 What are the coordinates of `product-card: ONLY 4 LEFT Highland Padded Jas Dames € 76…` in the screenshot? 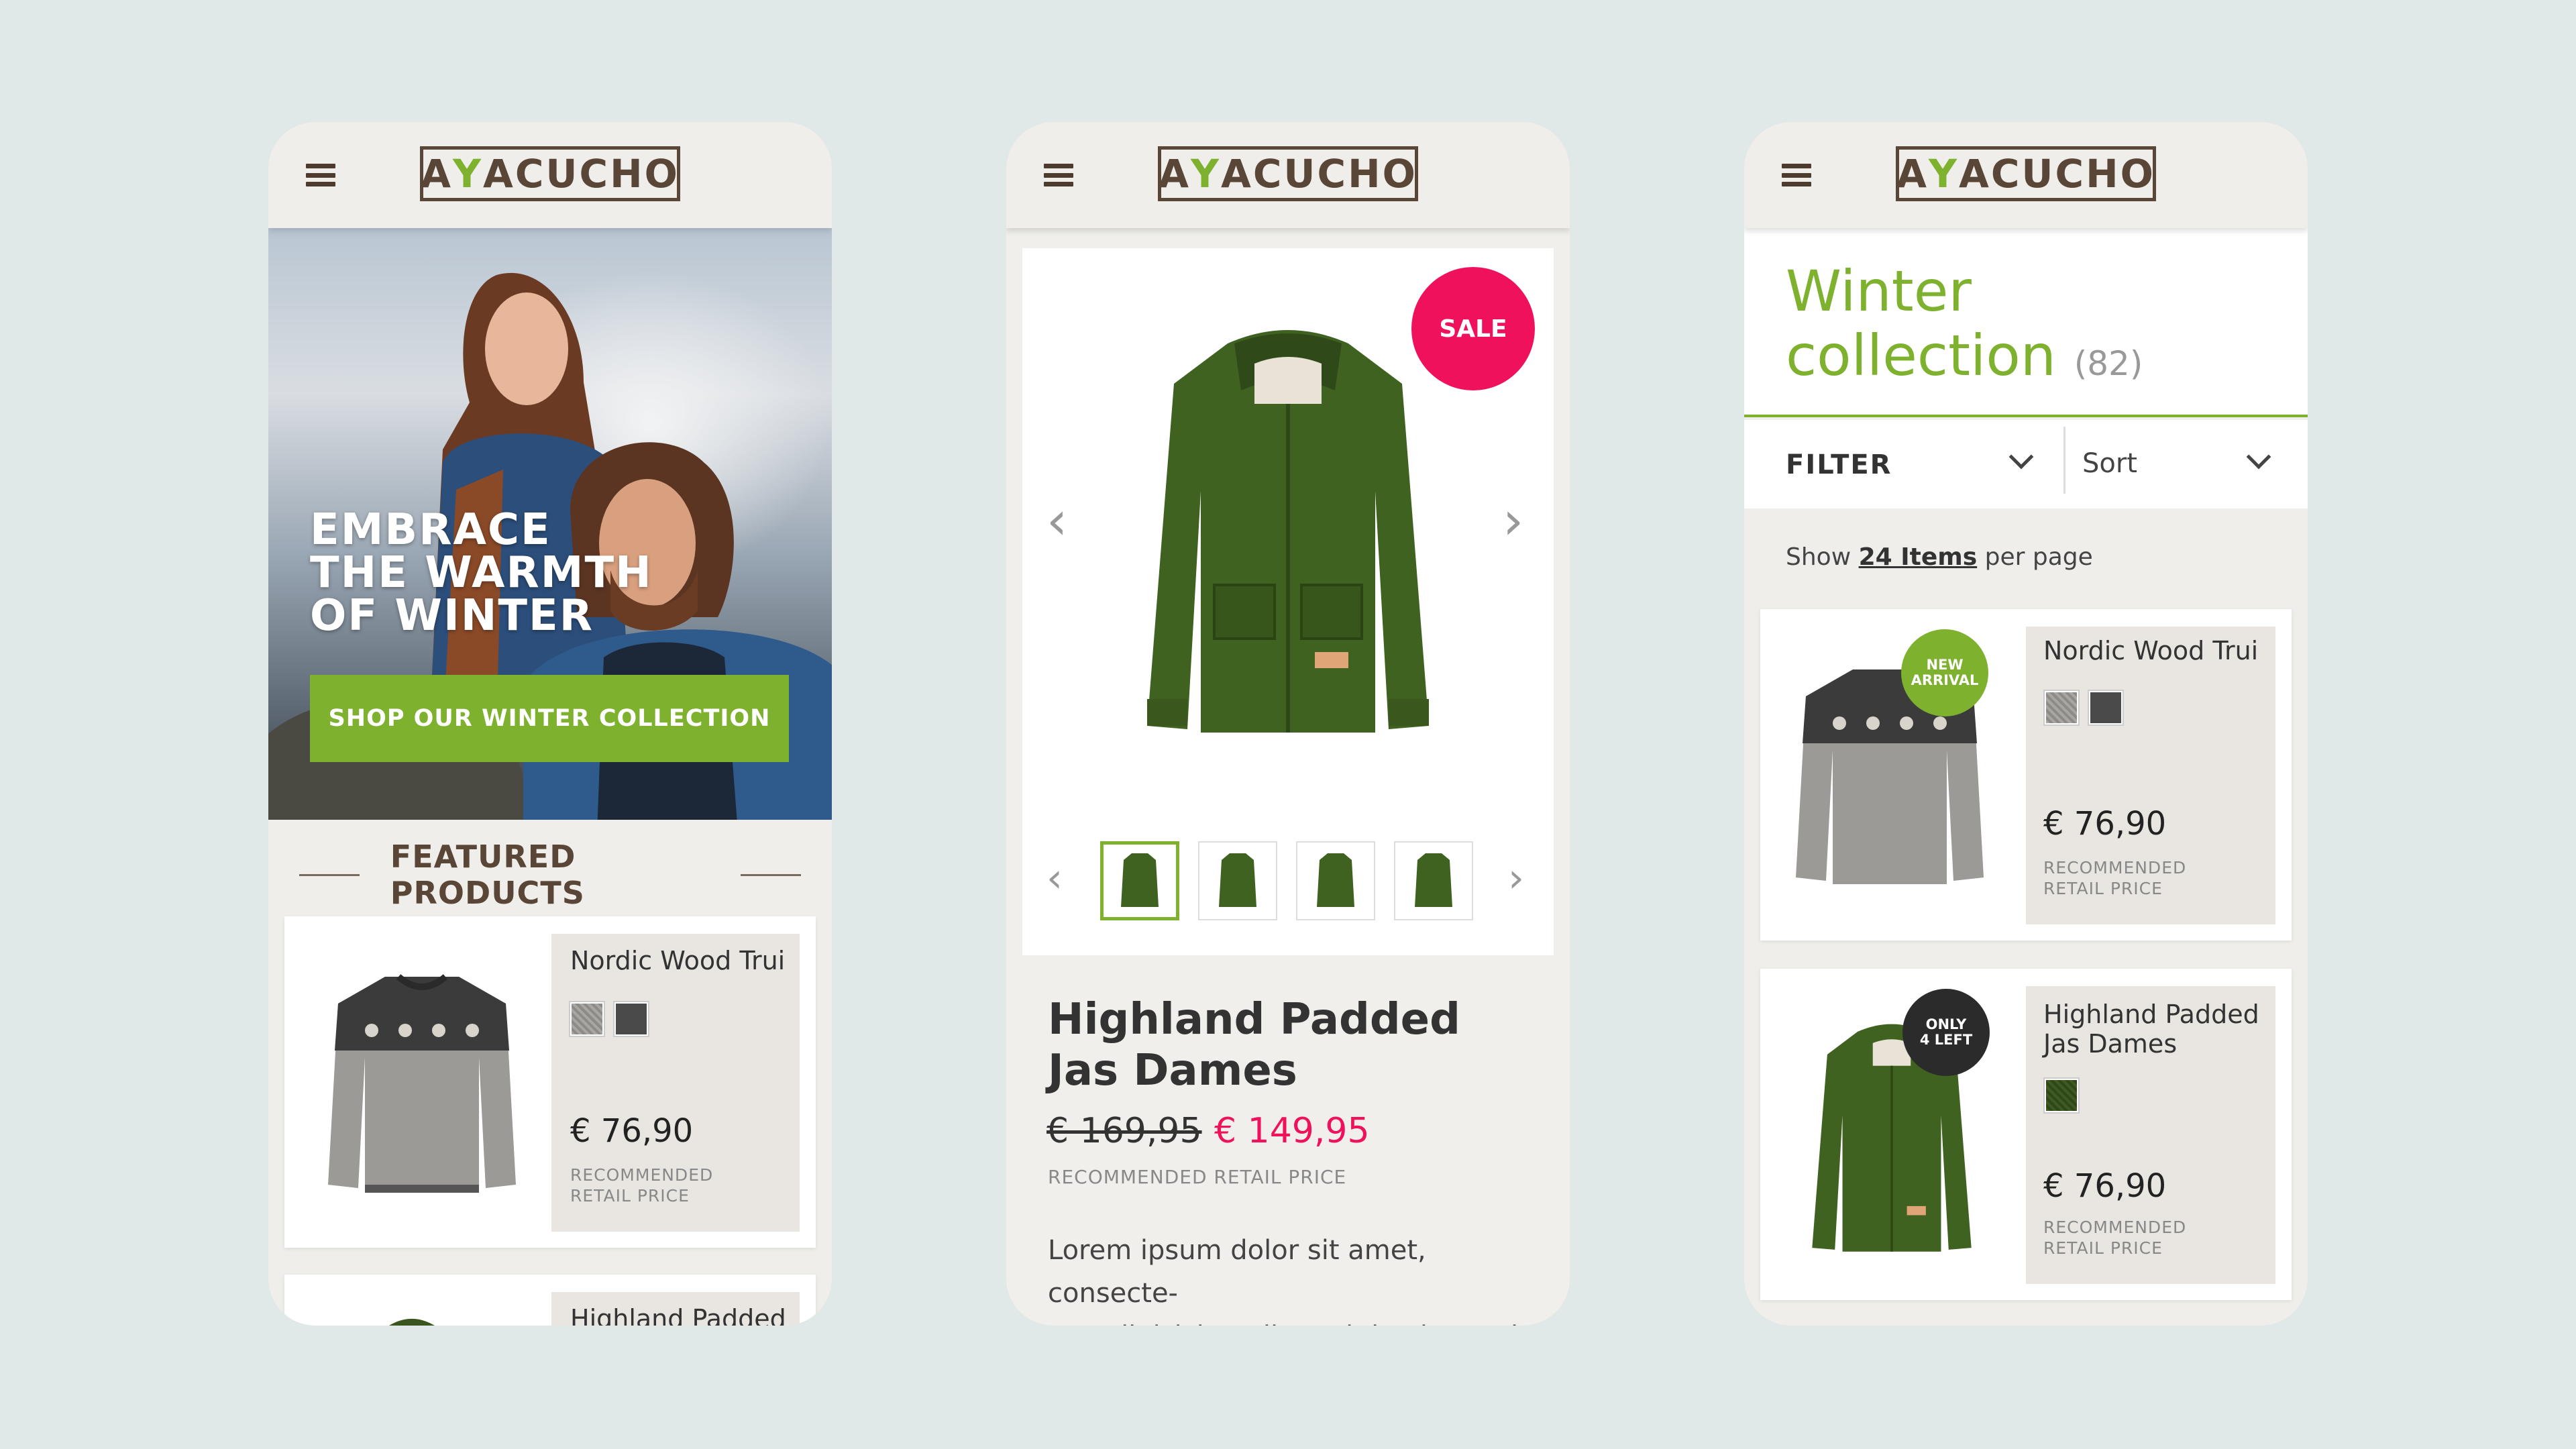 It's located at (2026, 1134).